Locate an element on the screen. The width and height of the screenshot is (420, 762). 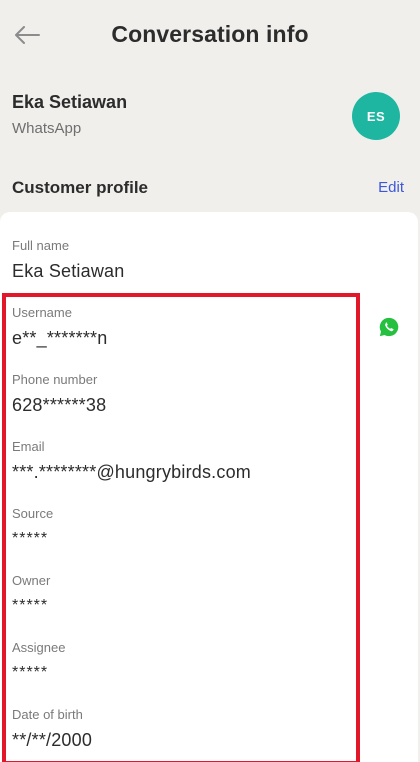
field-label: Full name is located at coordinates (41, 245).